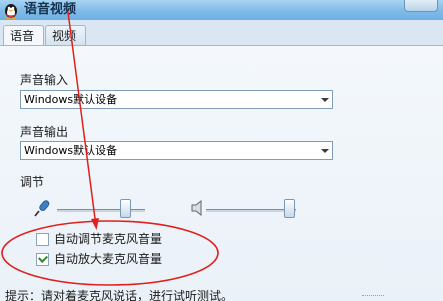 The height and width of the screenshot is (301, 443). Describe the element at coordinates (108, 259) in the screenshot. I see `auto-boost-mic-label: 自动放大麦克风音量` at that location.